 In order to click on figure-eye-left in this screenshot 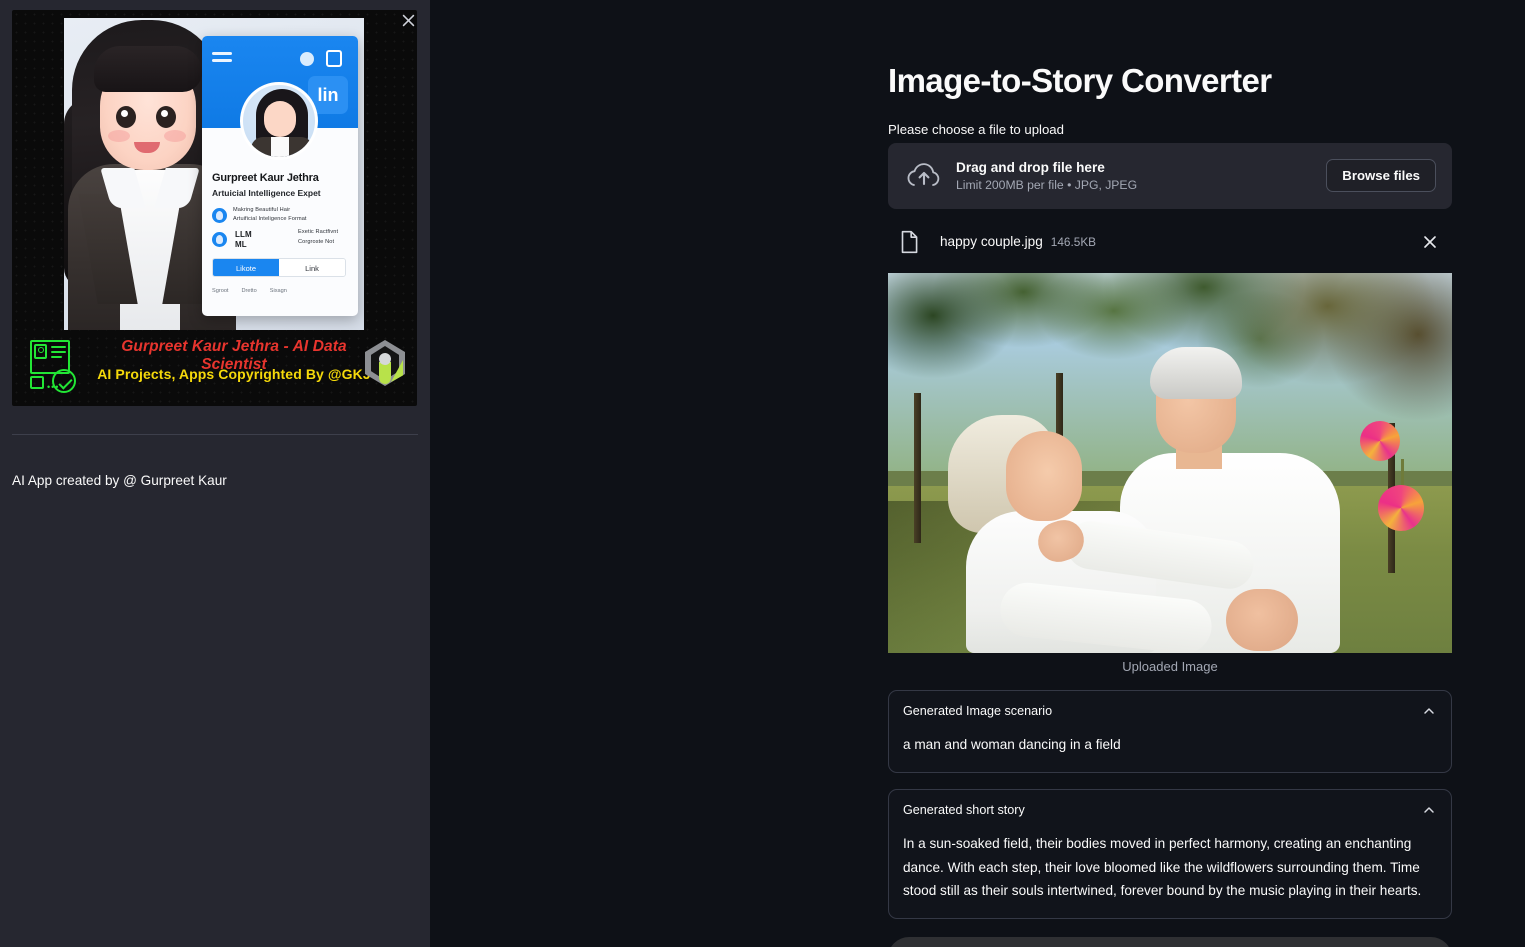, I will do `click(126, 117)`.